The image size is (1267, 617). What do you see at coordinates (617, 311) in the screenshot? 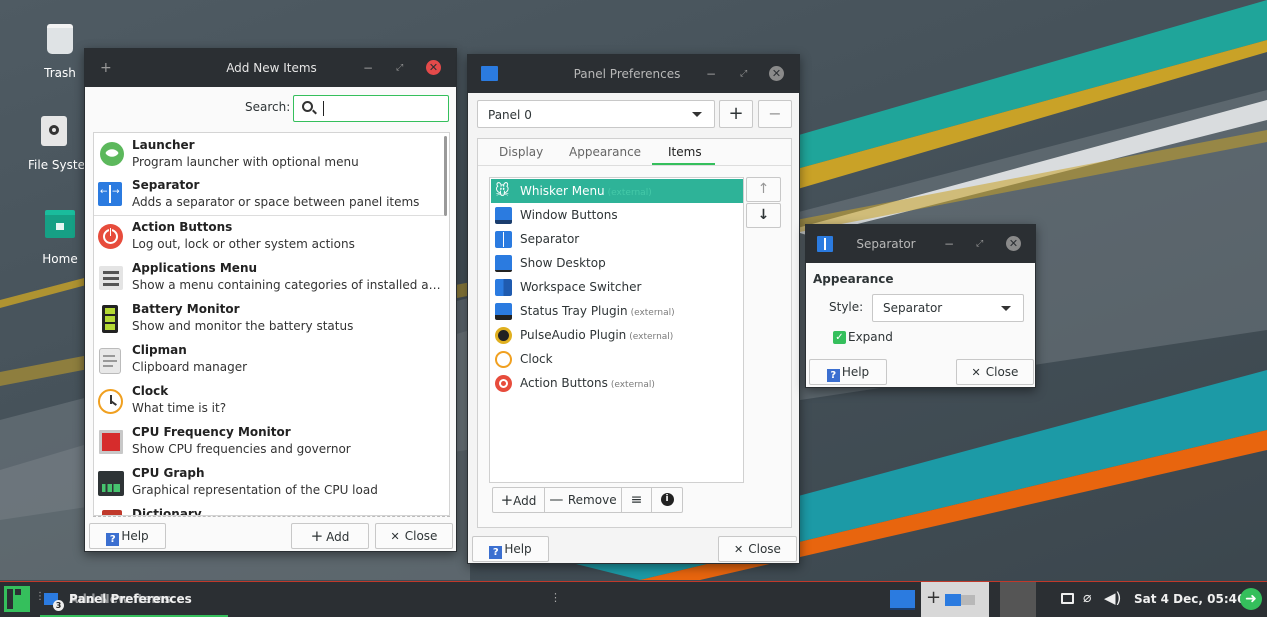
I see `panel-item: Status Tray Plugin (external)` at bounding box center [617, 311].